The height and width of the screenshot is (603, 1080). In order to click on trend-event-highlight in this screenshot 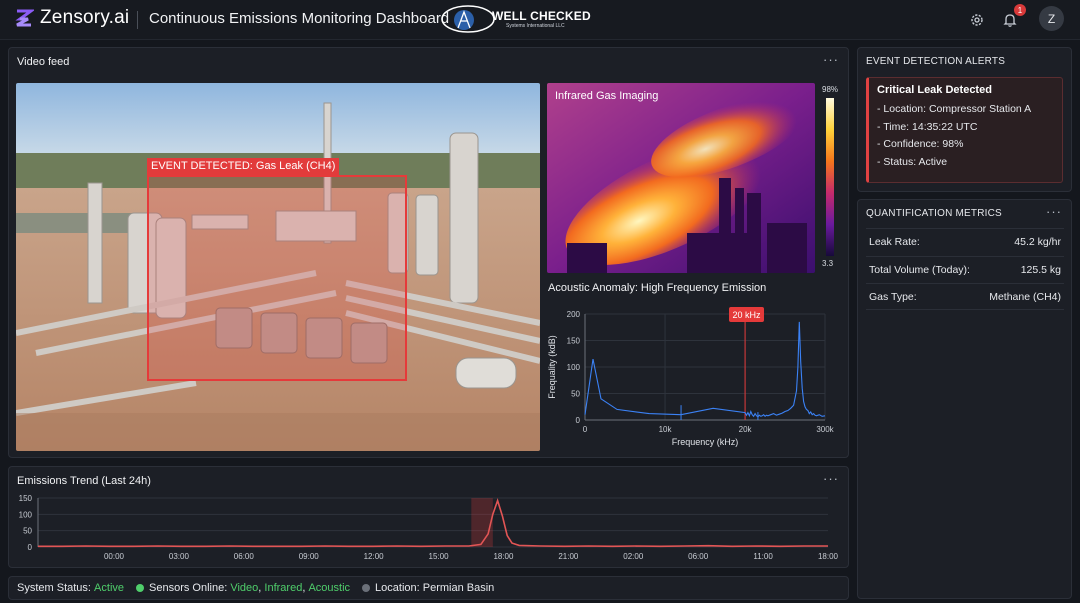, I will do `click(482, 522)`.